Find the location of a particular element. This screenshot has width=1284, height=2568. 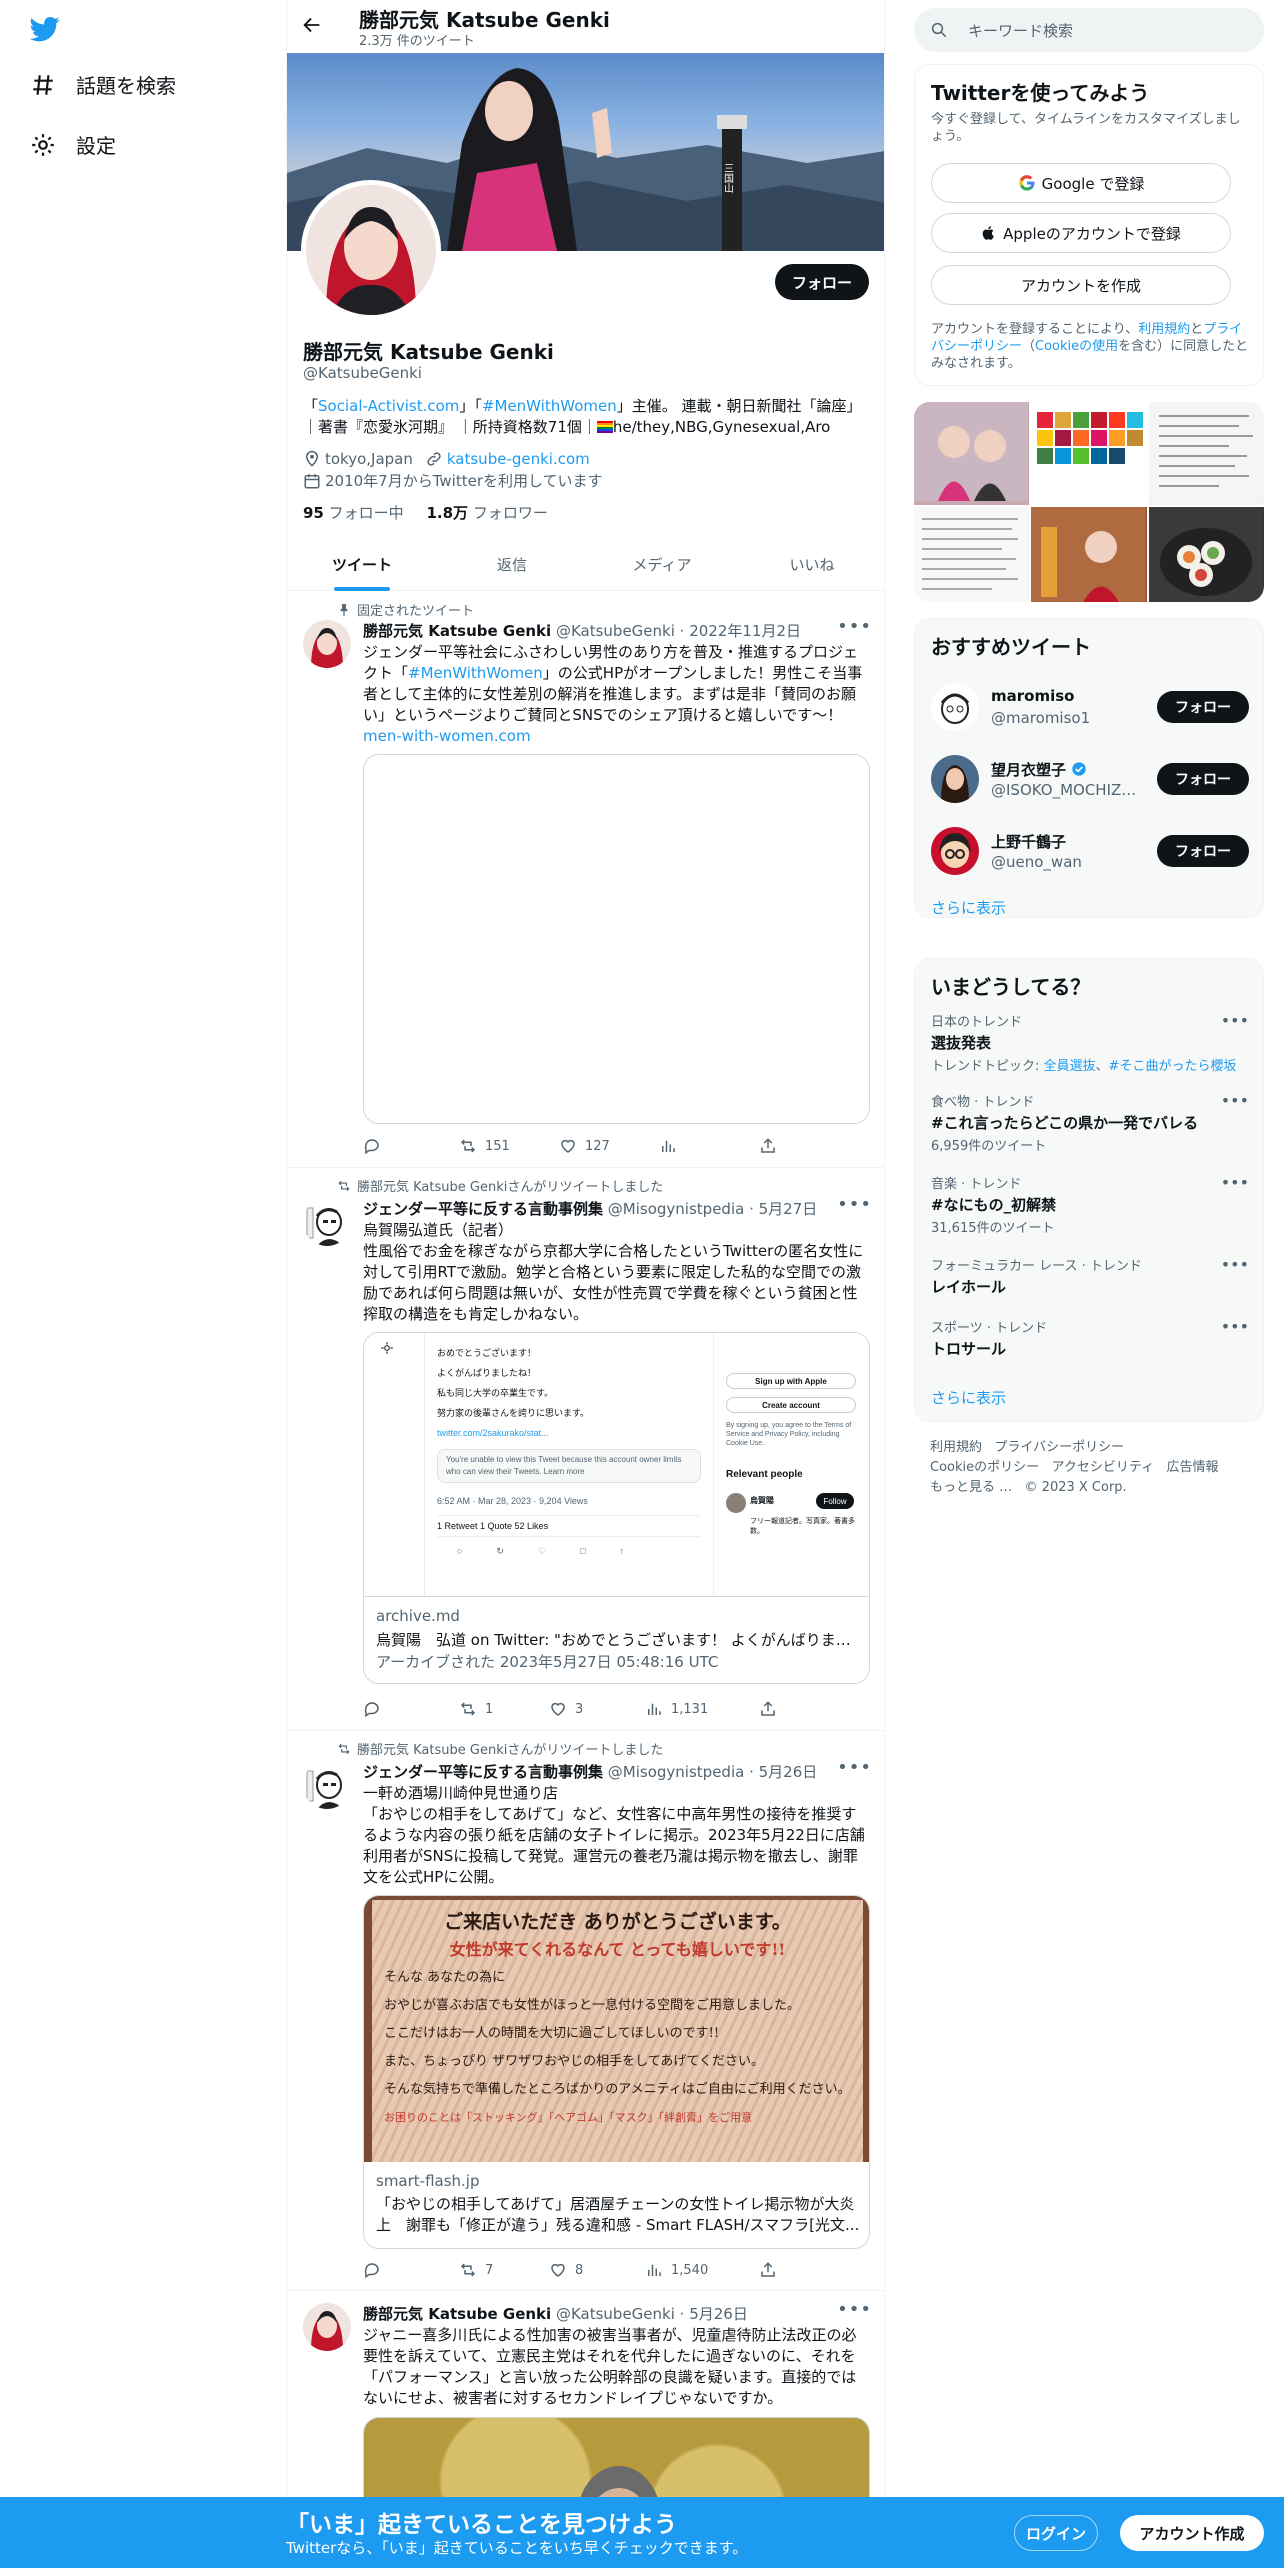

retweet-button: 1 is located at coordinates (476, 1709).